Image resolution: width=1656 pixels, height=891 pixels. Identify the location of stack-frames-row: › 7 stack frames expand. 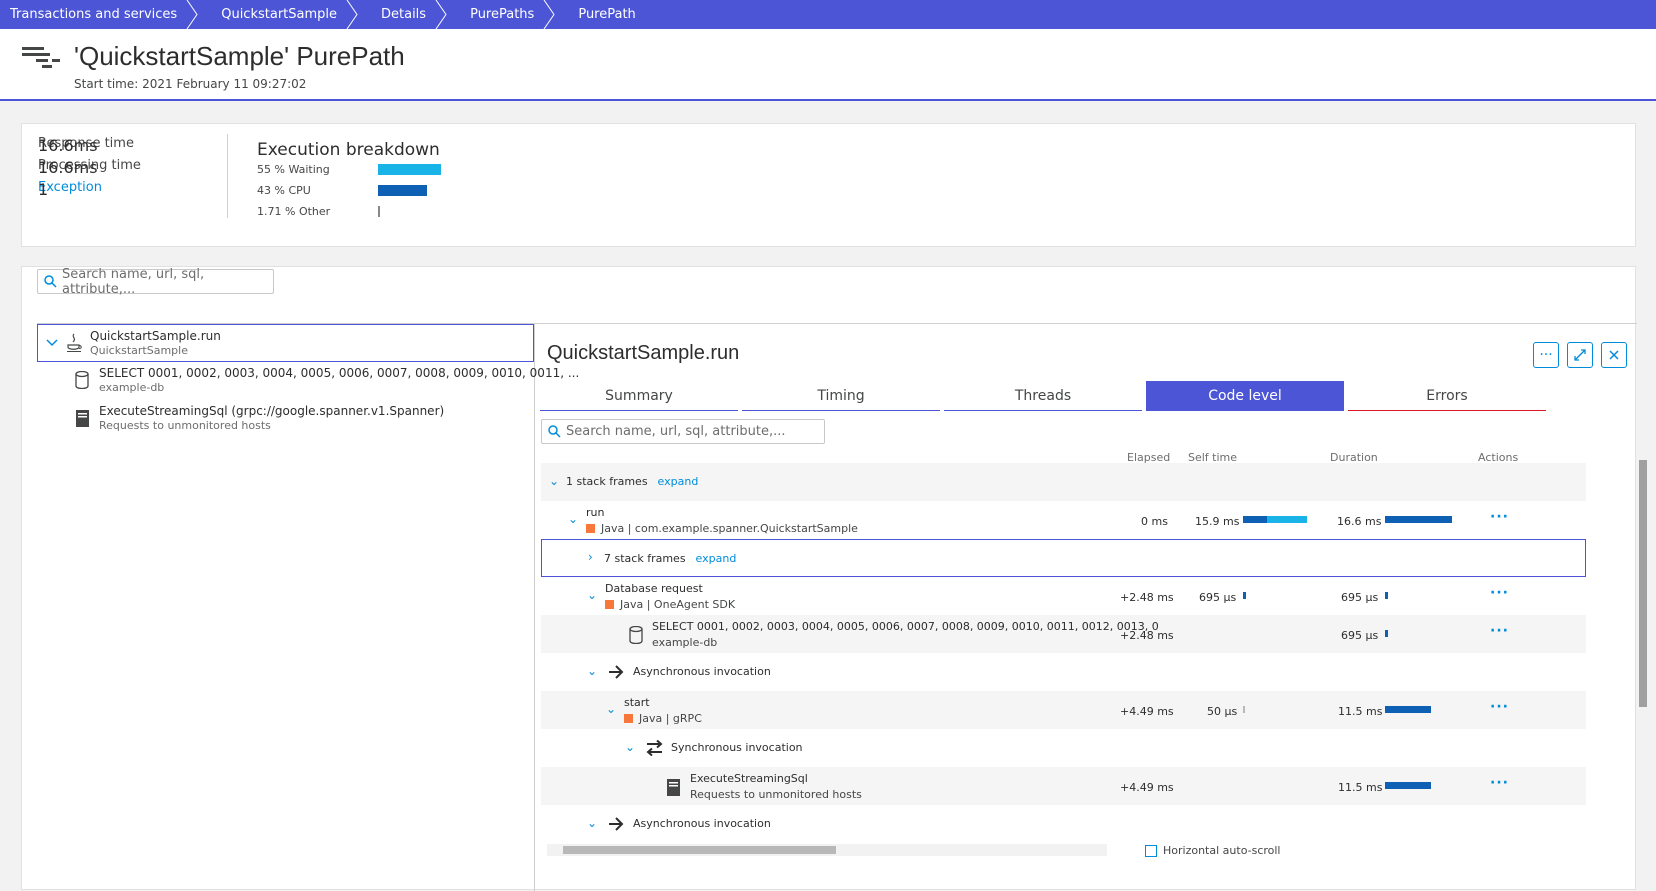
(1063, 558).